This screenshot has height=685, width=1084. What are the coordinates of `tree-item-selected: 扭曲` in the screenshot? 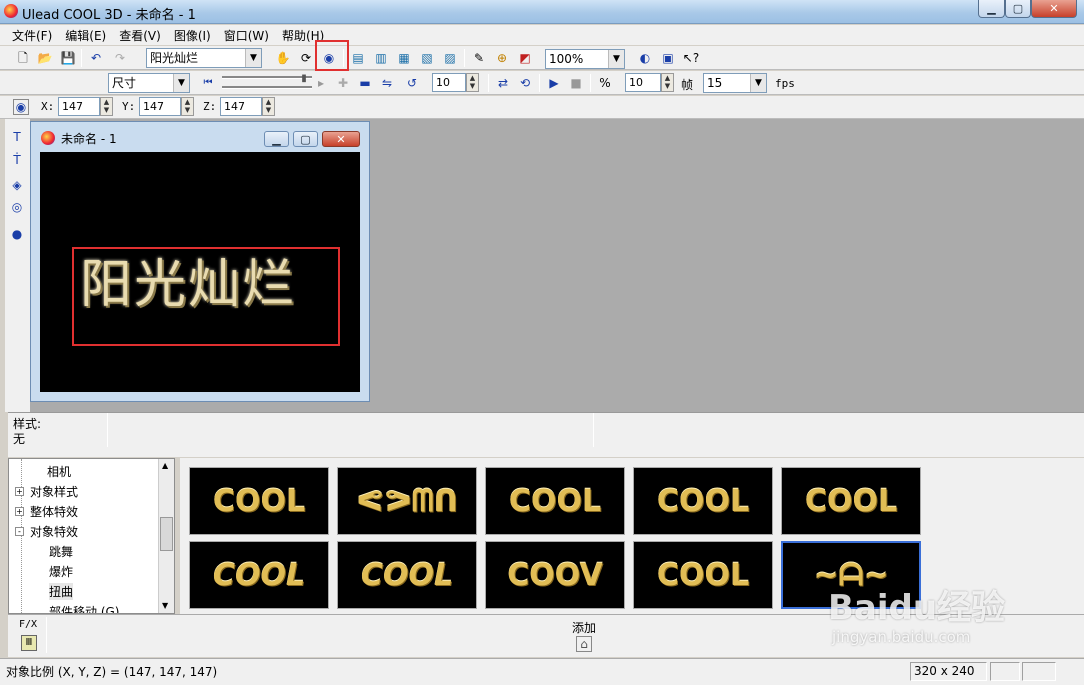 It's located at (61, 591).